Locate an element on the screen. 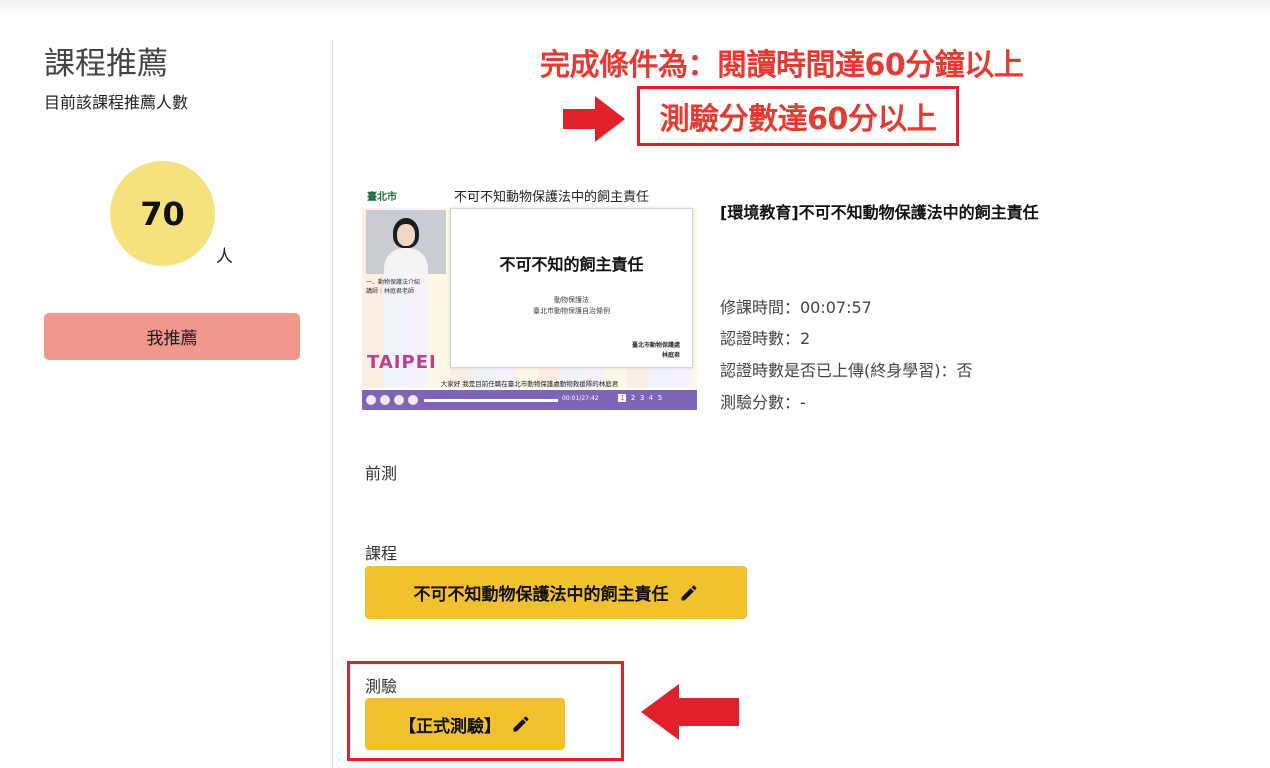 The width and height of the screenshot is (1270, 768). presenter-body is located at coordinates (406, 261).